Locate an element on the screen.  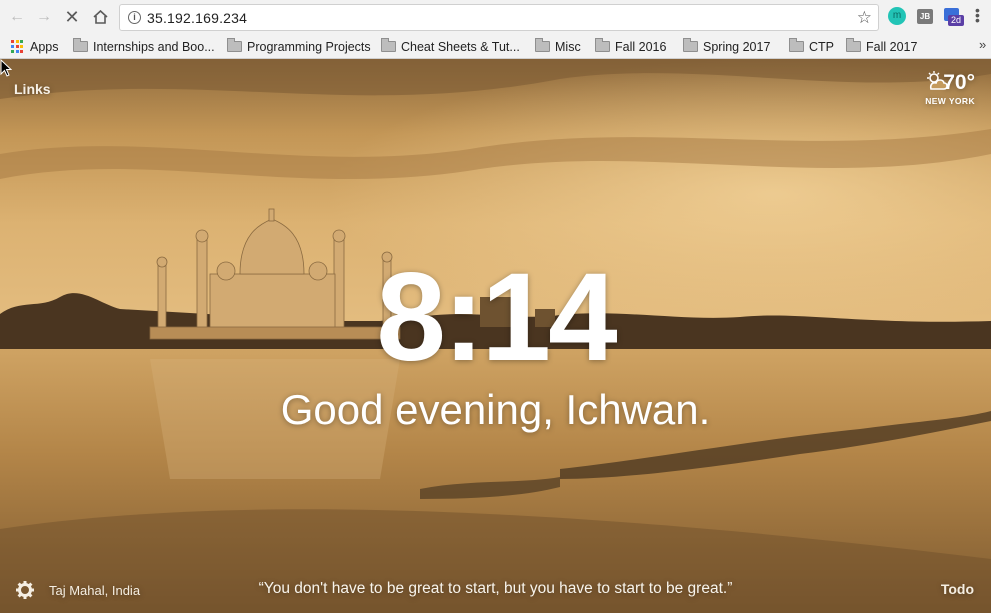
browser-menu-icon: • • • is located at coordinates (977, 15).